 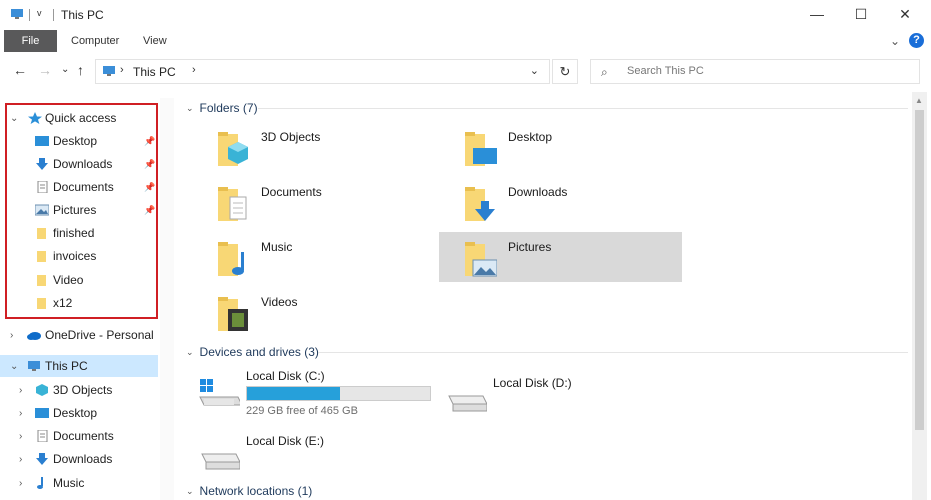 I want to click on search-box: ⌕ Search This PC, so click(x=755, y=71).